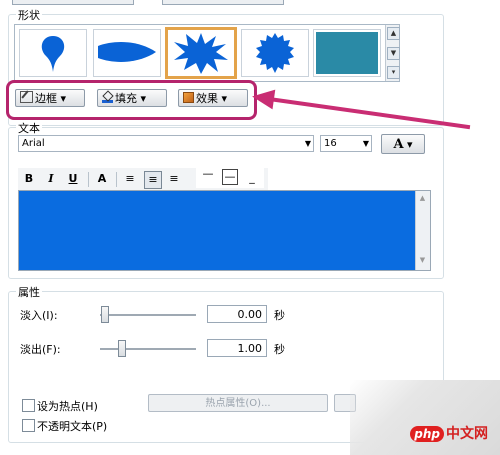  I want to click on font-size-select: 16 ▼, so click(346, 143).